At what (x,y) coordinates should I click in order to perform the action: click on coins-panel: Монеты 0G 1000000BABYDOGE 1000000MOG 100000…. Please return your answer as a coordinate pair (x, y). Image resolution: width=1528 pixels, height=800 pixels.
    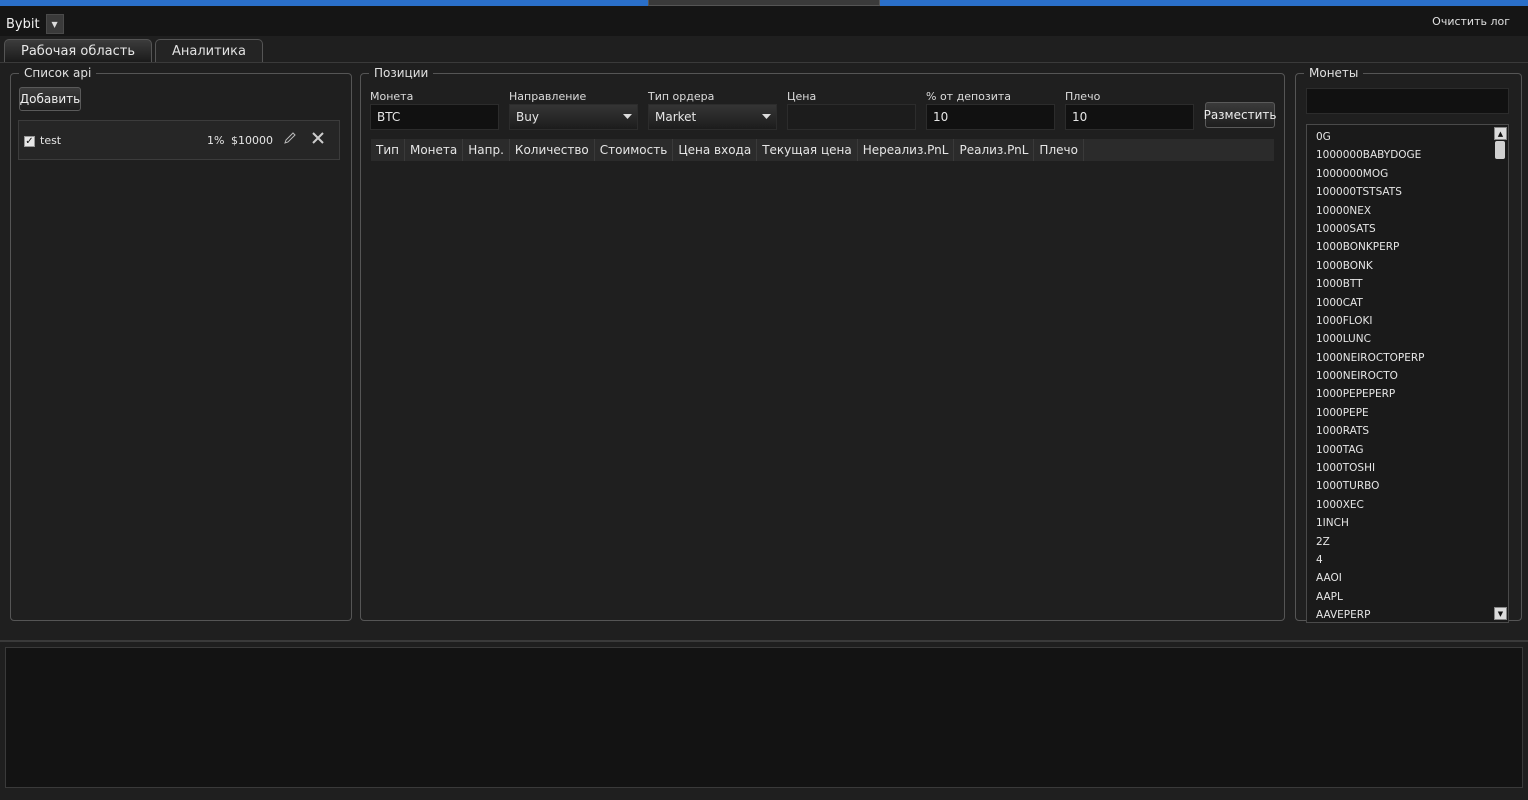
    Looking at the image, I should click on (1408, 344).